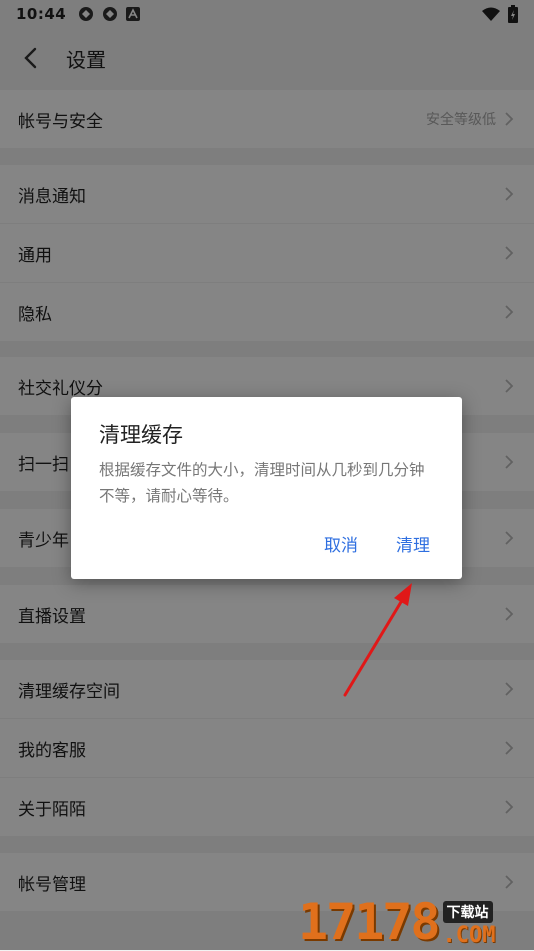  I want to click on dialog-message: 根据缓存文件的大小，清理时间从几秒到几分钟不等，请耐心等待。, so click(262, 483).